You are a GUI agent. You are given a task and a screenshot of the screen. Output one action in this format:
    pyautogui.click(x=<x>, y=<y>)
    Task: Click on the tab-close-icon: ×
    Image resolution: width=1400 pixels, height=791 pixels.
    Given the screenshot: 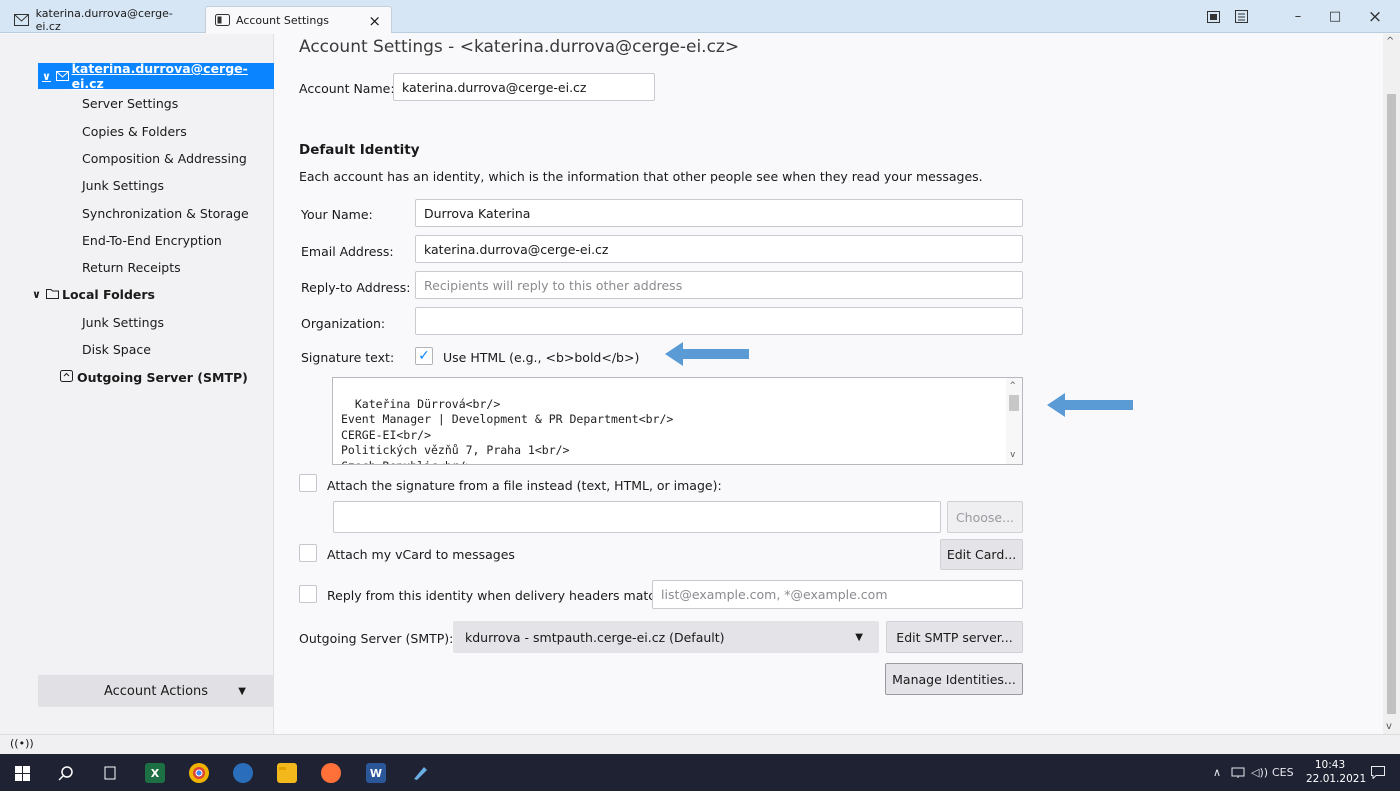 What is the action you would take?
    pyautogui.click(x=374, y=21)
    